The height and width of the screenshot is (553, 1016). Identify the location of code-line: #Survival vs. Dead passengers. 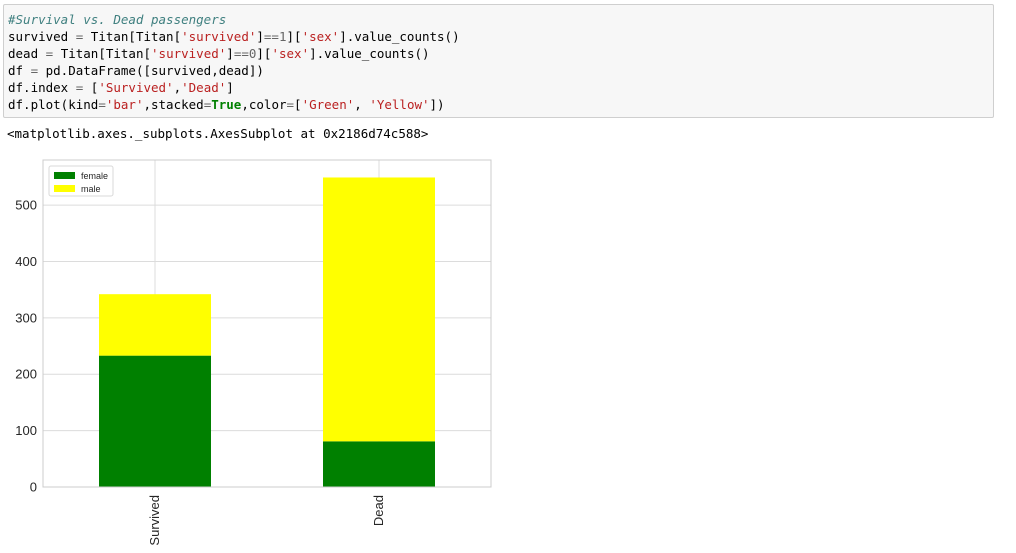
(498, 19).